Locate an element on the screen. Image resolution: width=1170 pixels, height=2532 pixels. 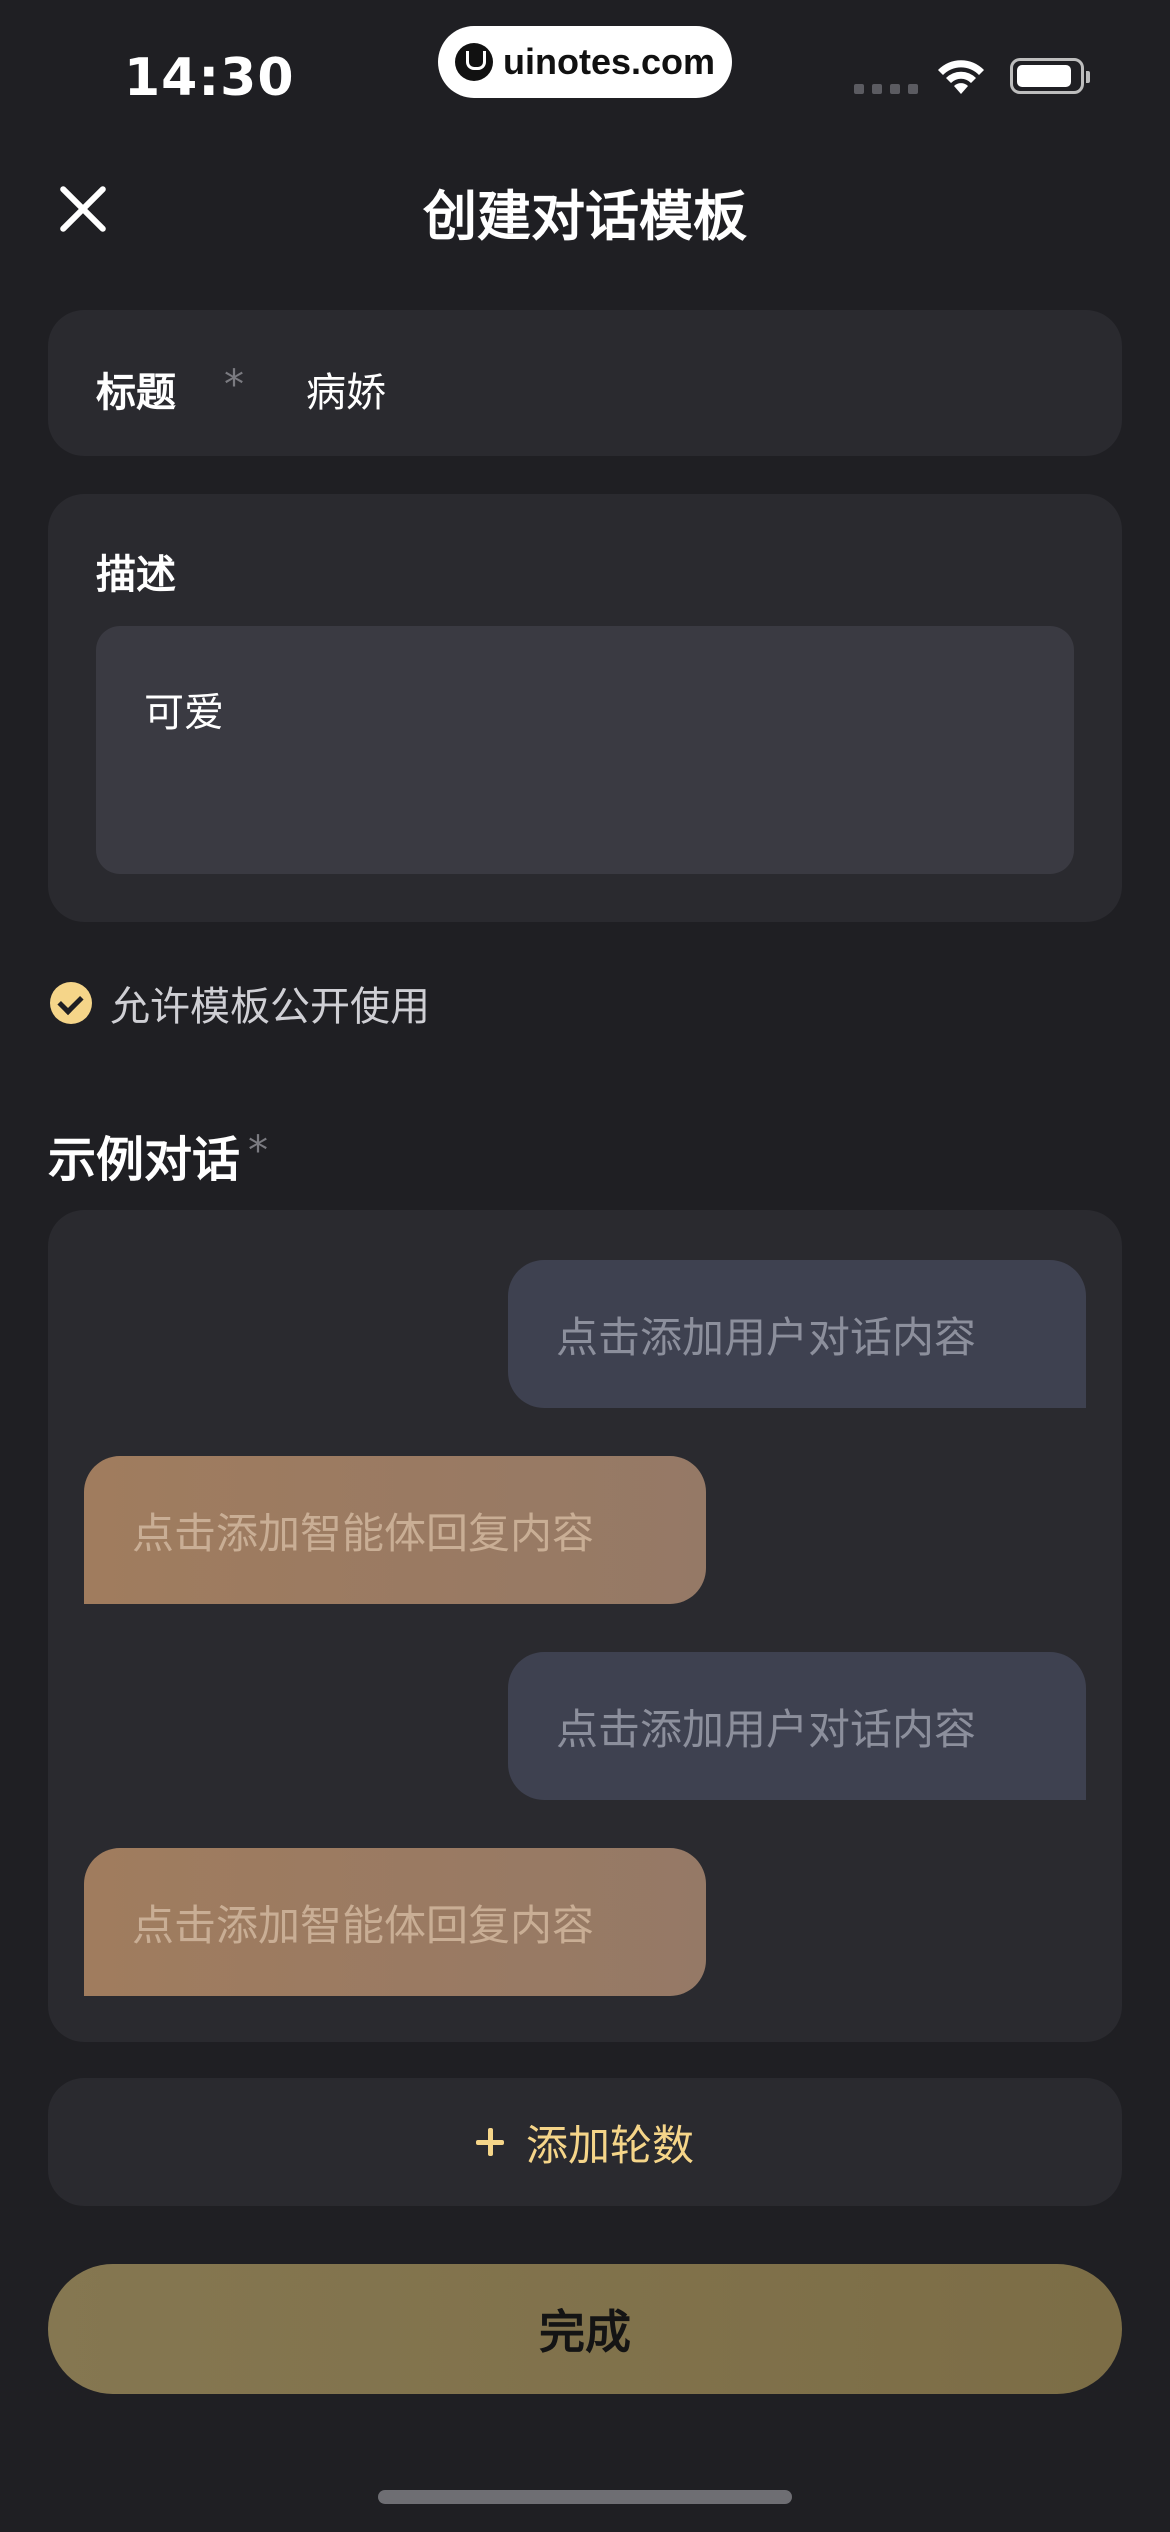
title-label: 标题 is located at coordinates (136, 393).